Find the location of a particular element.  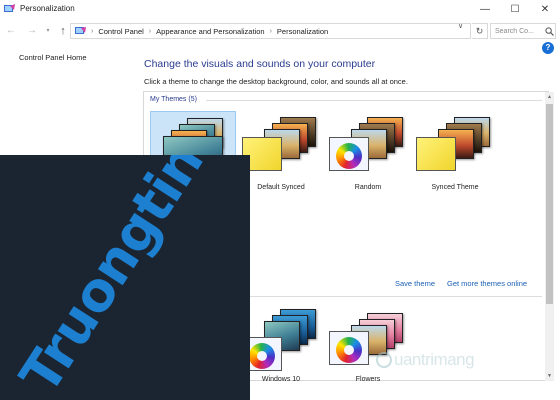

theme-label: Default Synced is located at coordinates (281, 187).